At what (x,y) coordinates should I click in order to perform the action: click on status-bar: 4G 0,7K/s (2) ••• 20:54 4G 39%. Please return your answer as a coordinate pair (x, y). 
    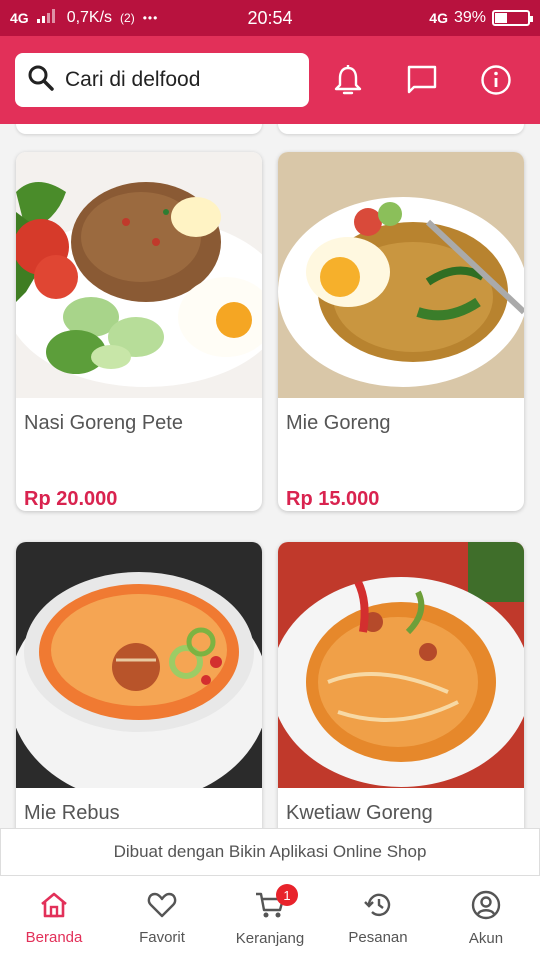
    Looking at the image, I should click on (270, 18).